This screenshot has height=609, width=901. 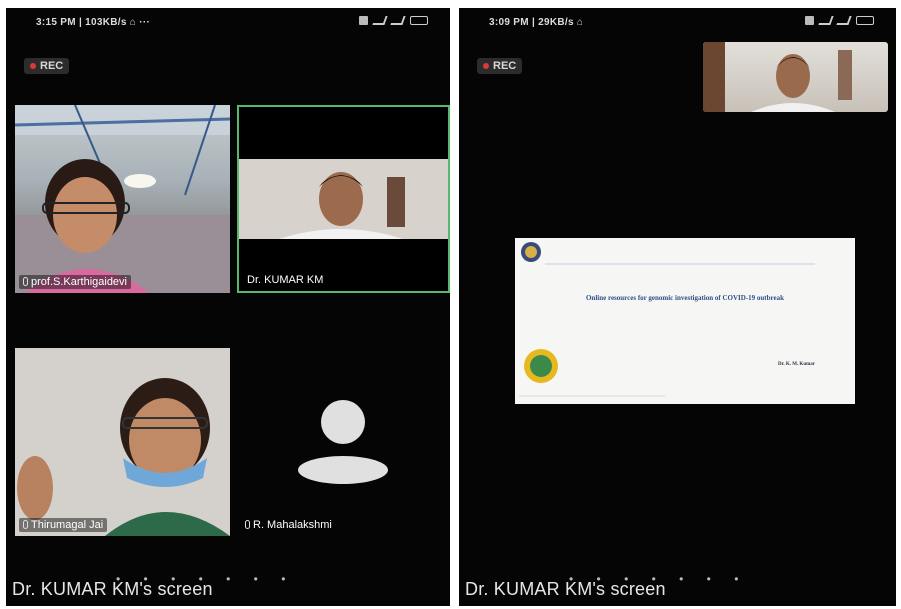 What do you see at coordinates (536, 22) in the screenshot?
I see `status-time: 3:09 PM | 29KB/s ⌂` at bounding box center [536, 22].